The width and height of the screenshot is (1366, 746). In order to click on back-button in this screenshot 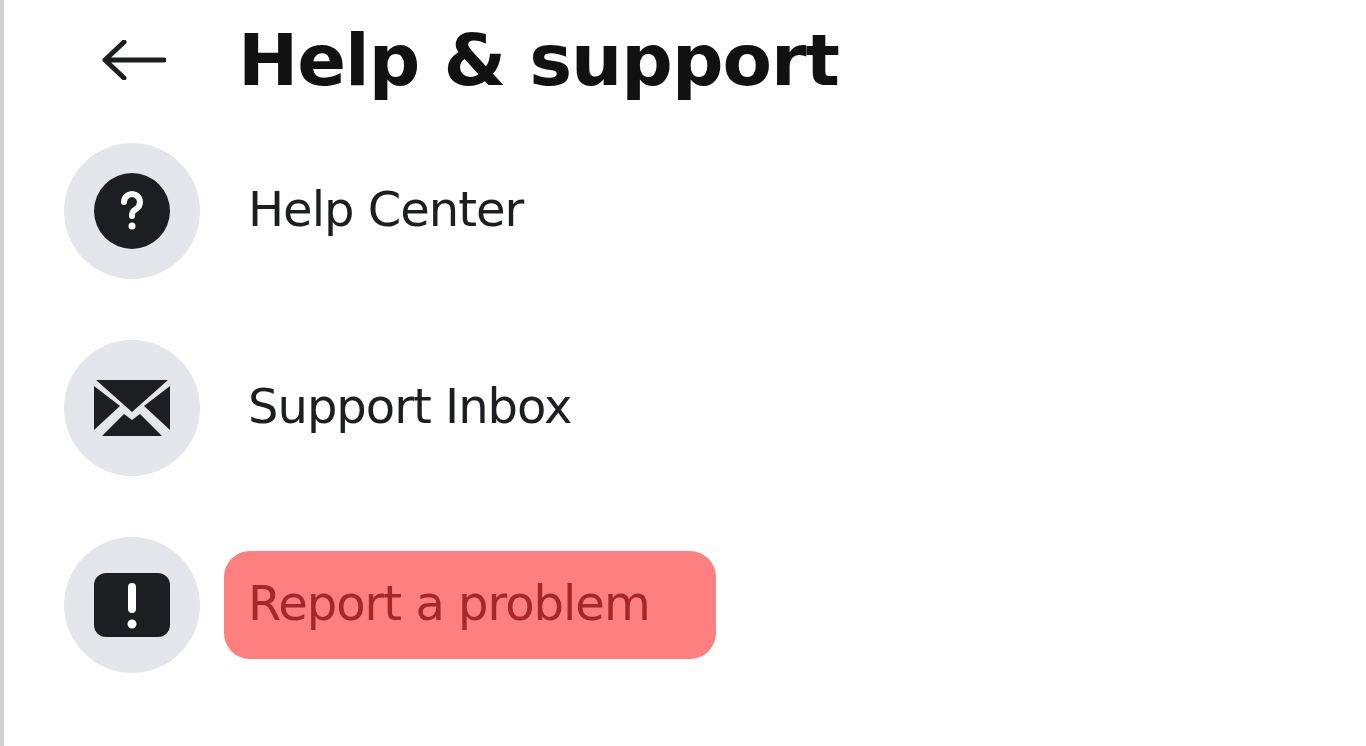, I will do `click(133, 60)`.